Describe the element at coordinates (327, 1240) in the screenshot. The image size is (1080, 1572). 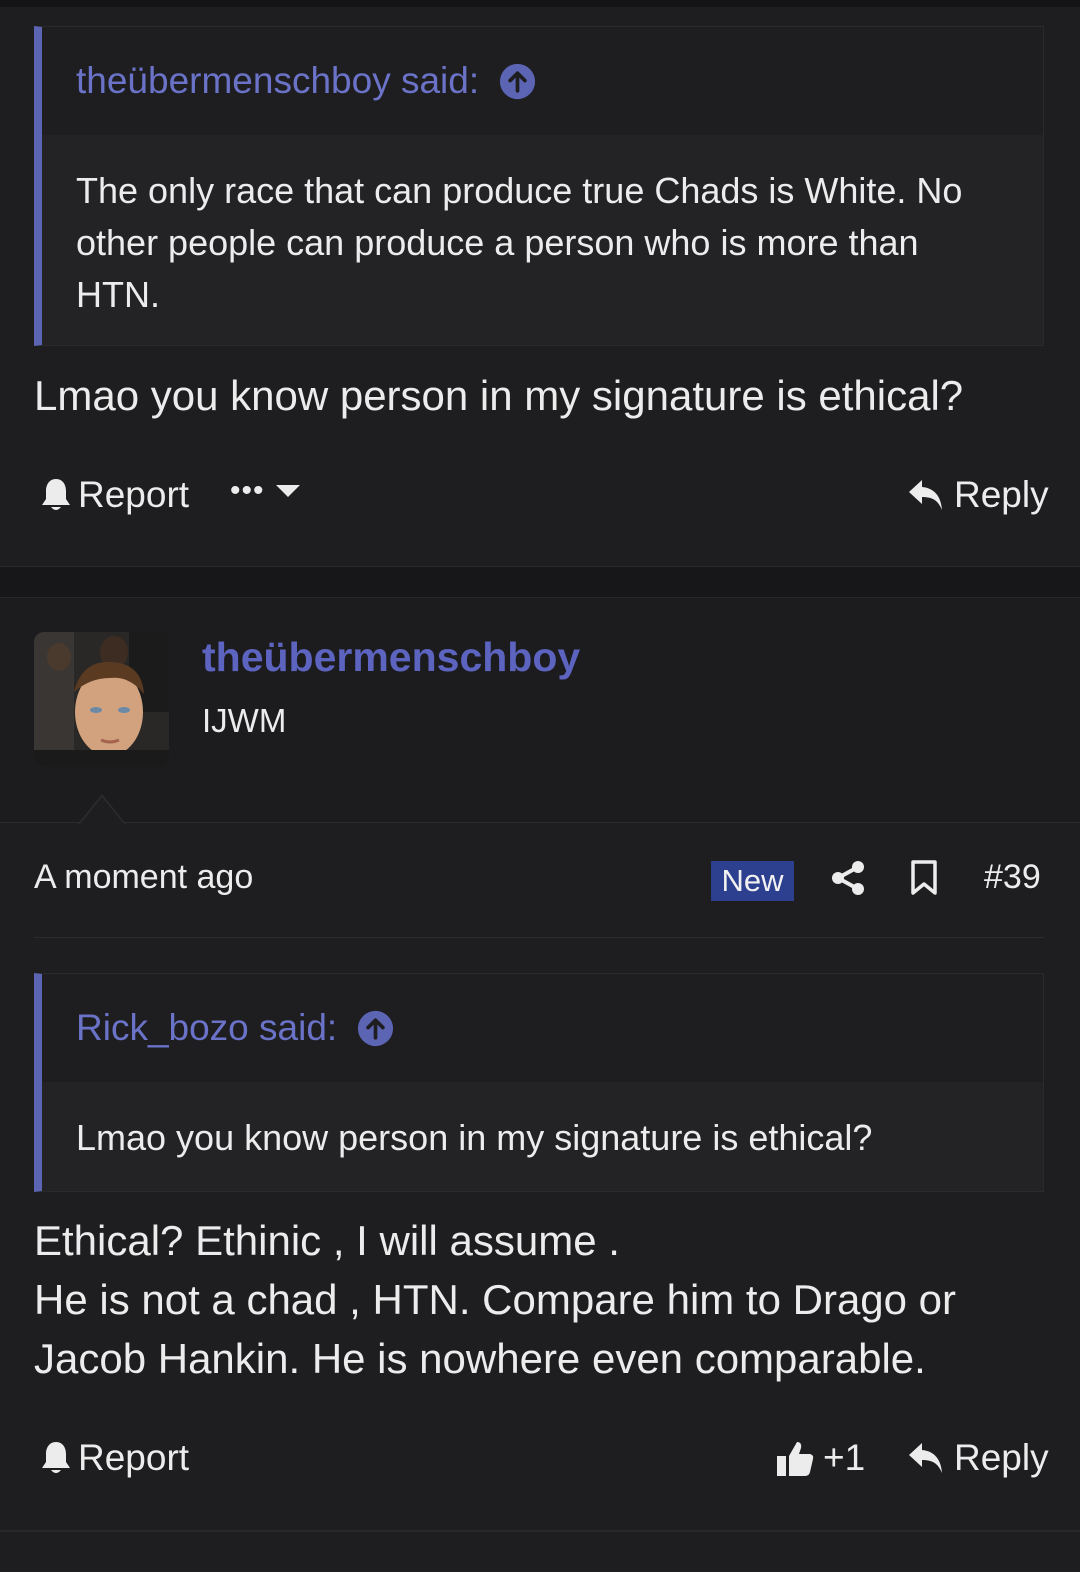
I see `message-line: Ethical? Ethinic , I will assume .` at that location.